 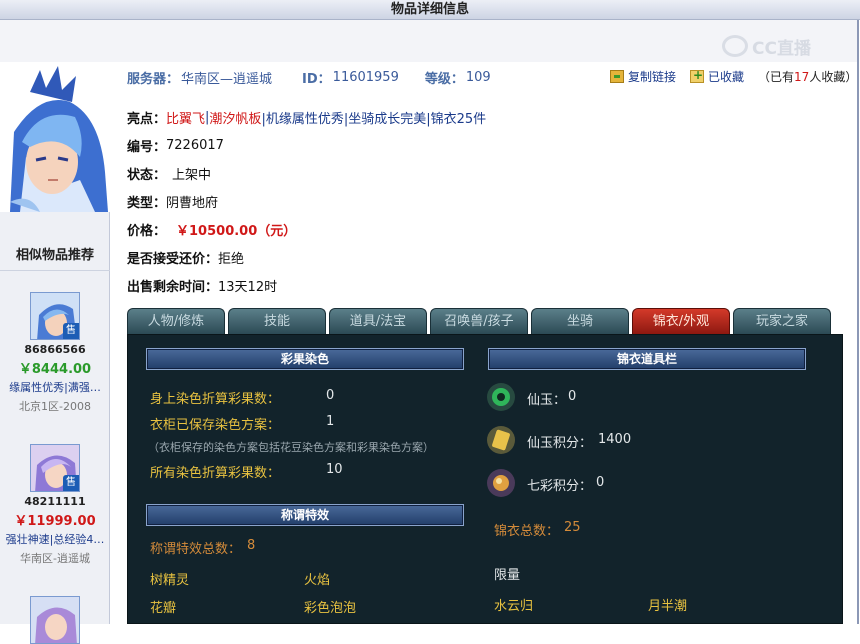 I want to click on xianyu-value: 0, so click(x=572, y=396).